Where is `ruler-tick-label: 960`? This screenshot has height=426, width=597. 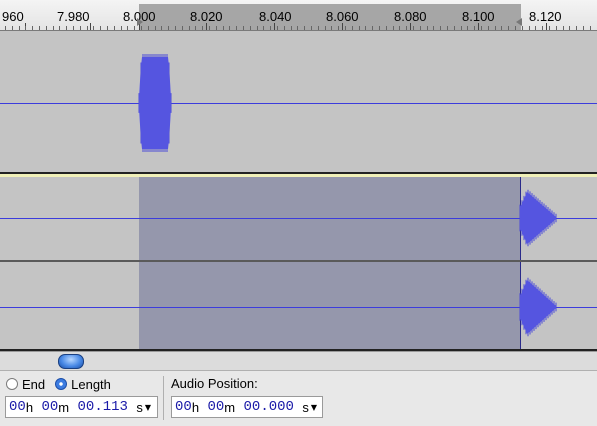
ruler-tick-label: 960 is located at coordinates (13, 16).